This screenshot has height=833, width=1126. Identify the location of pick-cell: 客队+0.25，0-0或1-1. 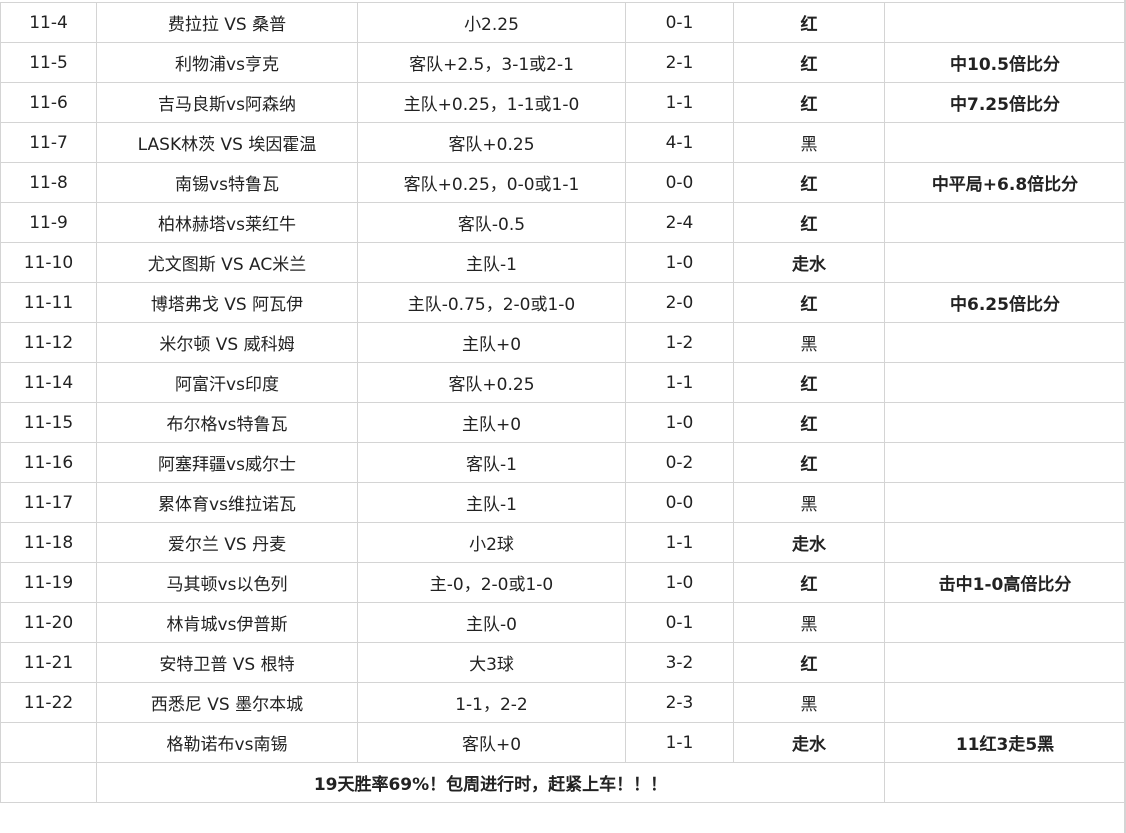
(491, 182).